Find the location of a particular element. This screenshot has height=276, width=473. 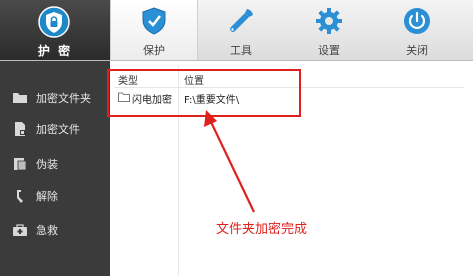

power-icon is located at coordinates (417, 21).